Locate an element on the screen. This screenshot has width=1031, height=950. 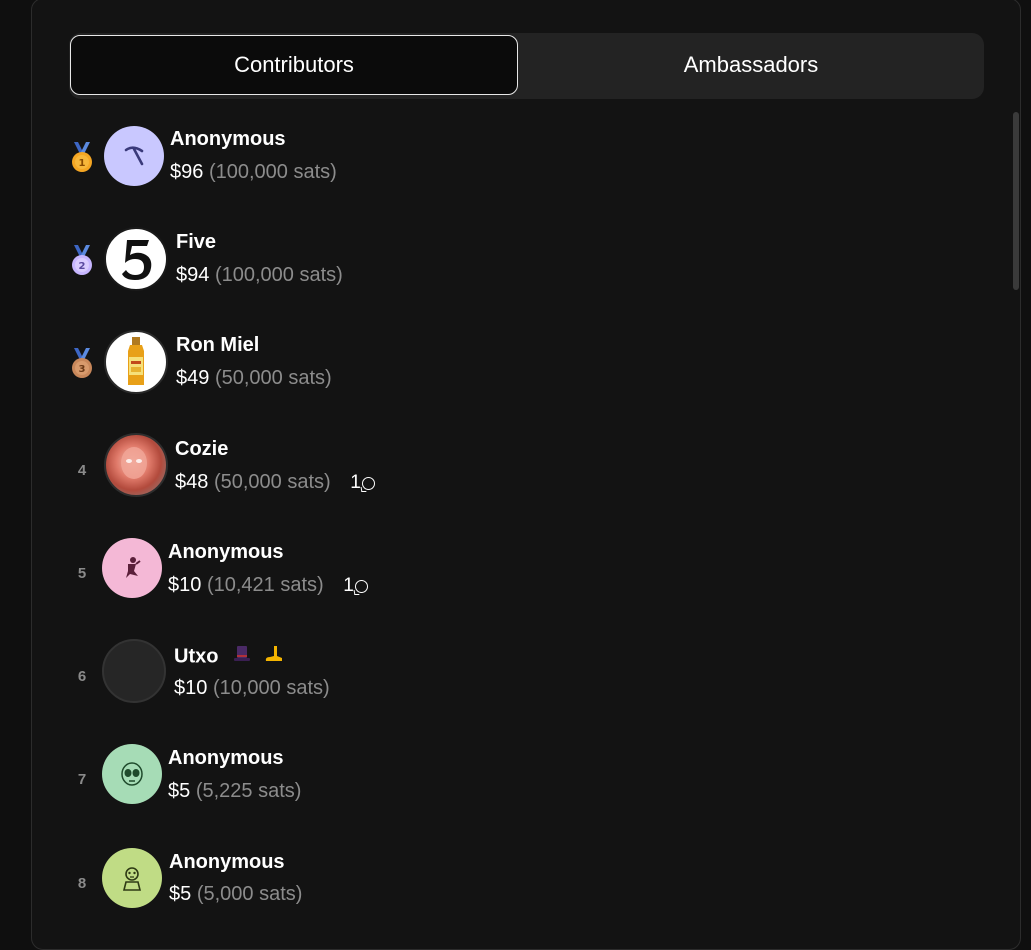
contribution-amount: $10 (10,421 sats) 1 is located at coordinates (268, 585).